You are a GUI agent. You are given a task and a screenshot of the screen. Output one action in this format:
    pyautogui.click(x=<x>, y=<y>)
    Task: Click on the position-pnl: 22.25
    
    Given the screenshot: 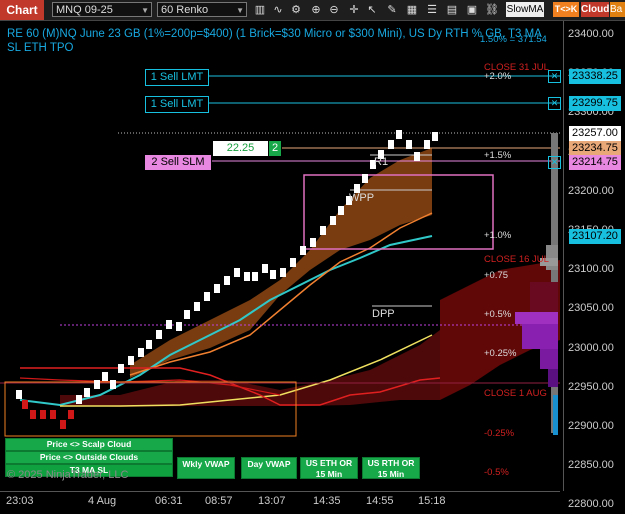 What is the action you would take?
    pyautogui.click(x=240, y=148)
    